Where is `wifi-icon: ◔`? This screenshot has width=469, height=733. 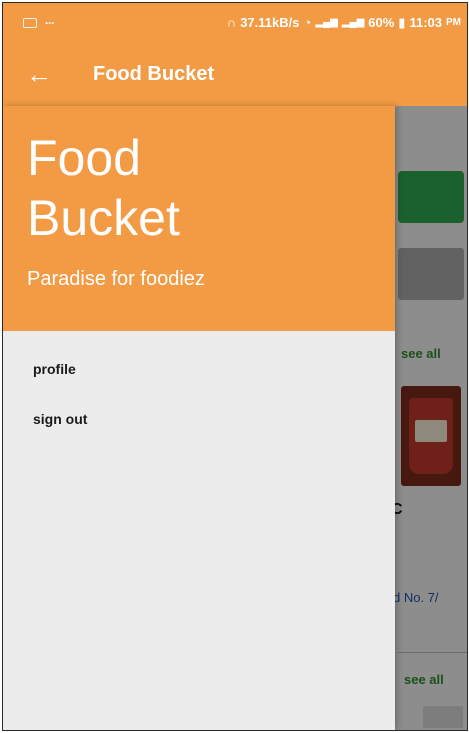 wifi-icon: ◔ is located at coordinates (307, 22).